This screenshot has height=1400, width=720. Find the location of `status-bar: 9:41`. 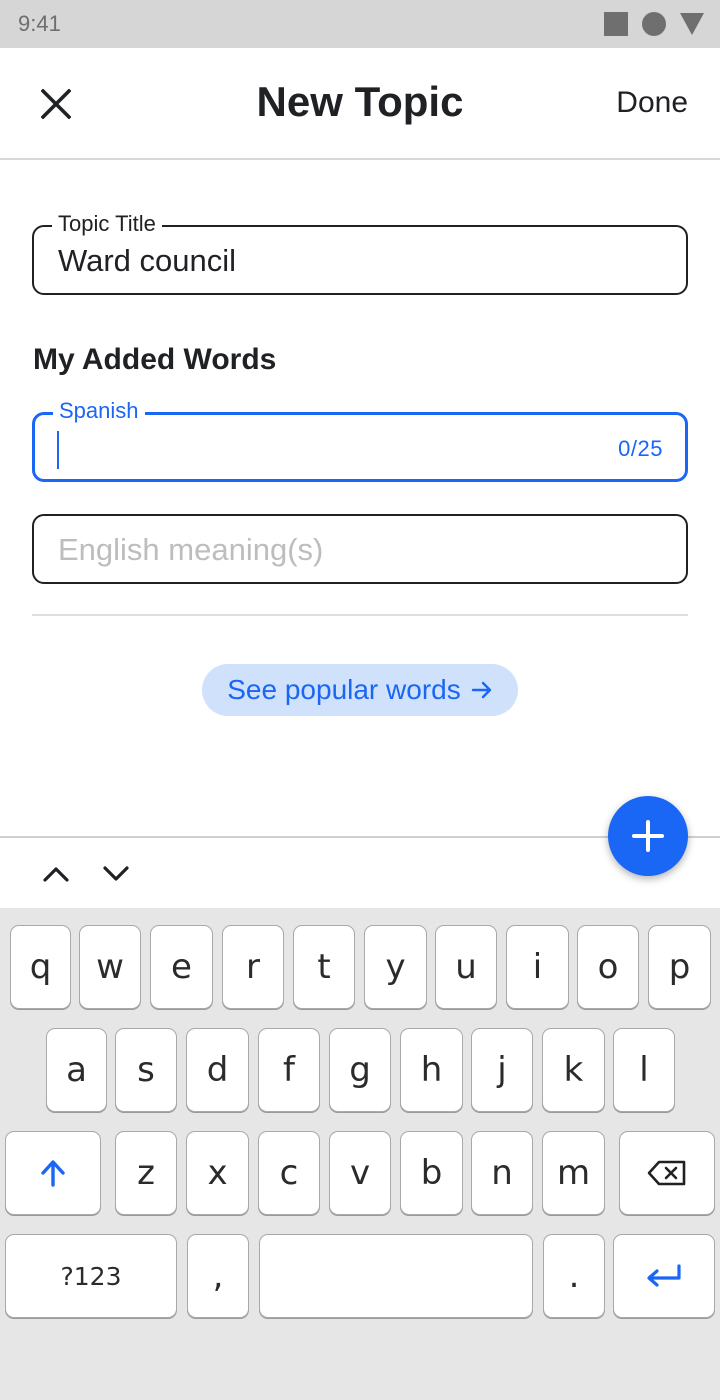

status-bar: 9:41 is located at coordinates (360, 24).